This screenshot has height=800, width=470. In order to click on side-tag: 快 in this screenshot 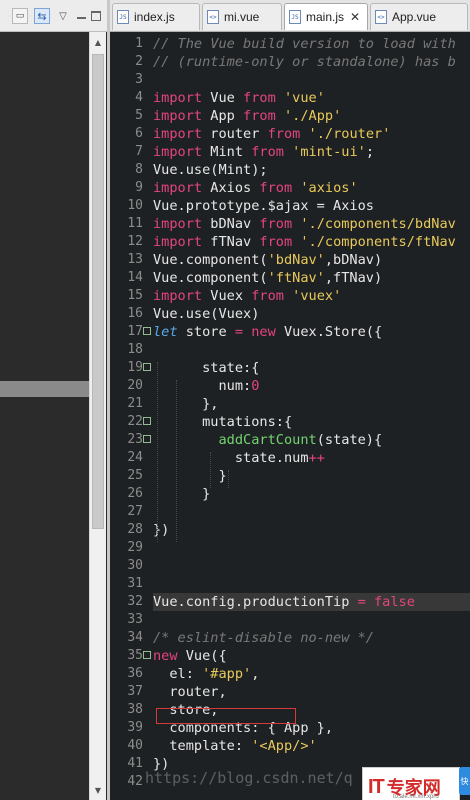, I will do `click(464, 781)`.